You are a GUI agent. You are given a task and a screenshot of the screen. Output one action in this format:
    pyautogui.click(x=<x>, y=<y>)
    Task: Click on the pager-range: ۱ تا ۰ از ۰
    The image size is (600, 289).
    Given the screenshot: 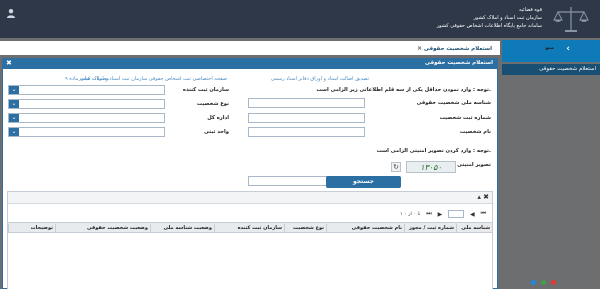 What is the action you would take?
    pyautogui.click(x=410, y=214)
    